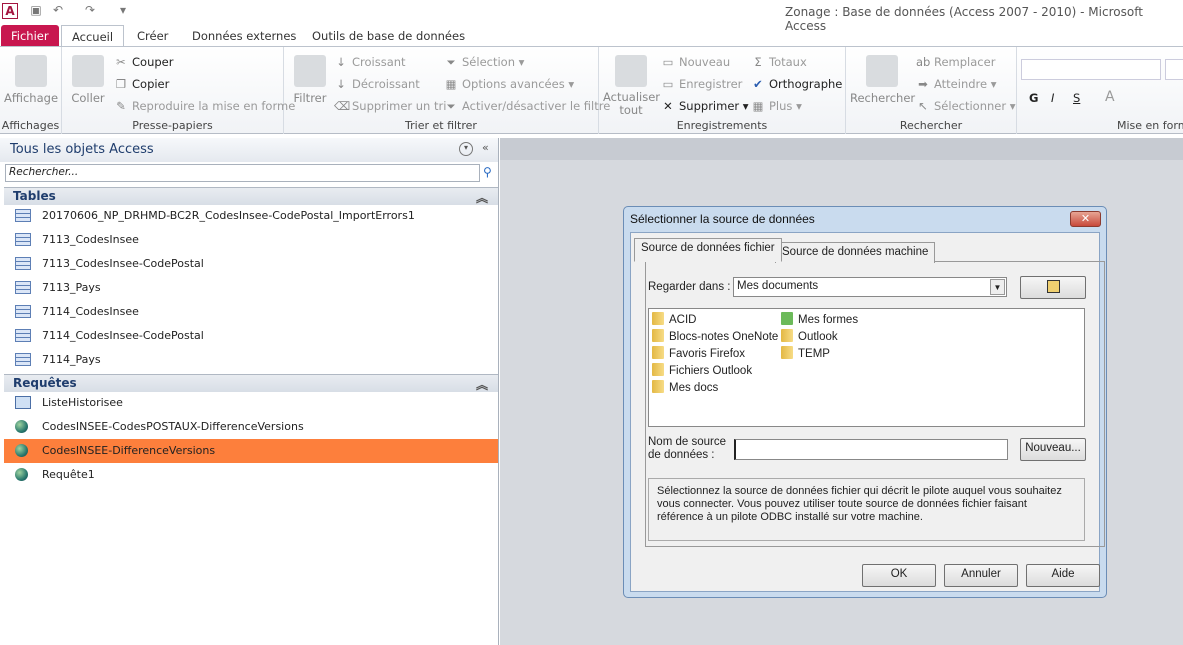 This screenshot has width=1183, height=645. I want to click on selectionner-button: ↖ Sélectionner ▾, so click(965, 106).